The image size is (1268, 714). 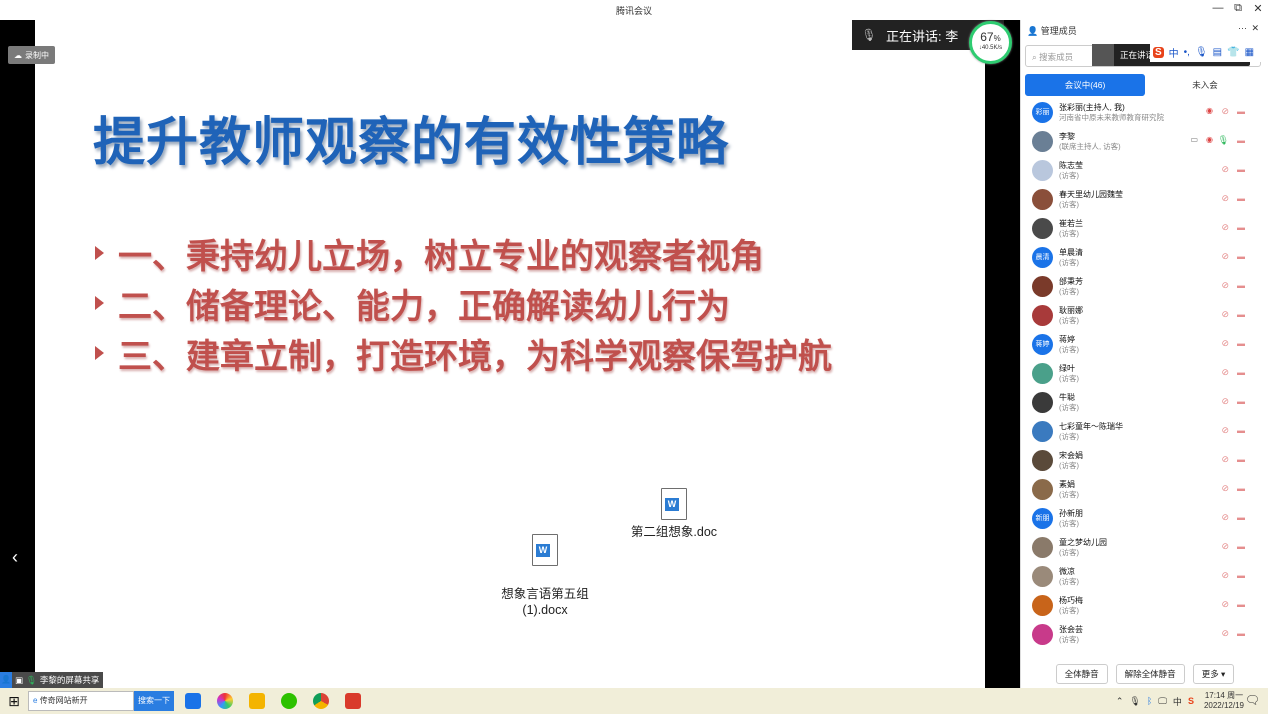 I want to click on toolbox-icon: ▦, so click(x=1249, y=52).